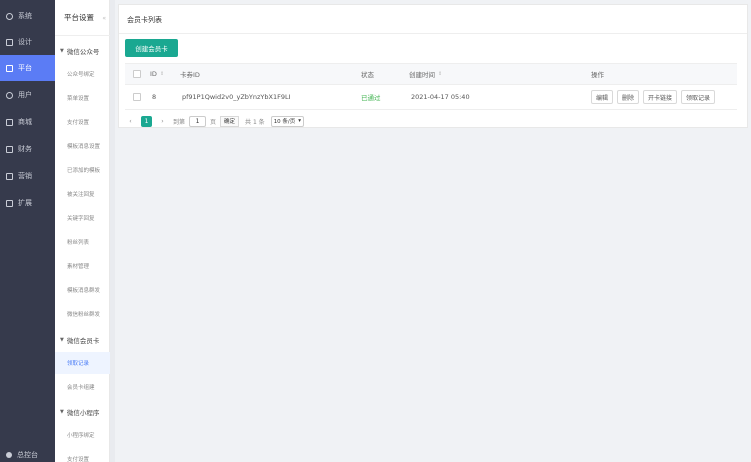 This screenshot has height=462, width=751. I want to click on sub-item-miniprogram-pay: 支付设置, so click(82, 455).